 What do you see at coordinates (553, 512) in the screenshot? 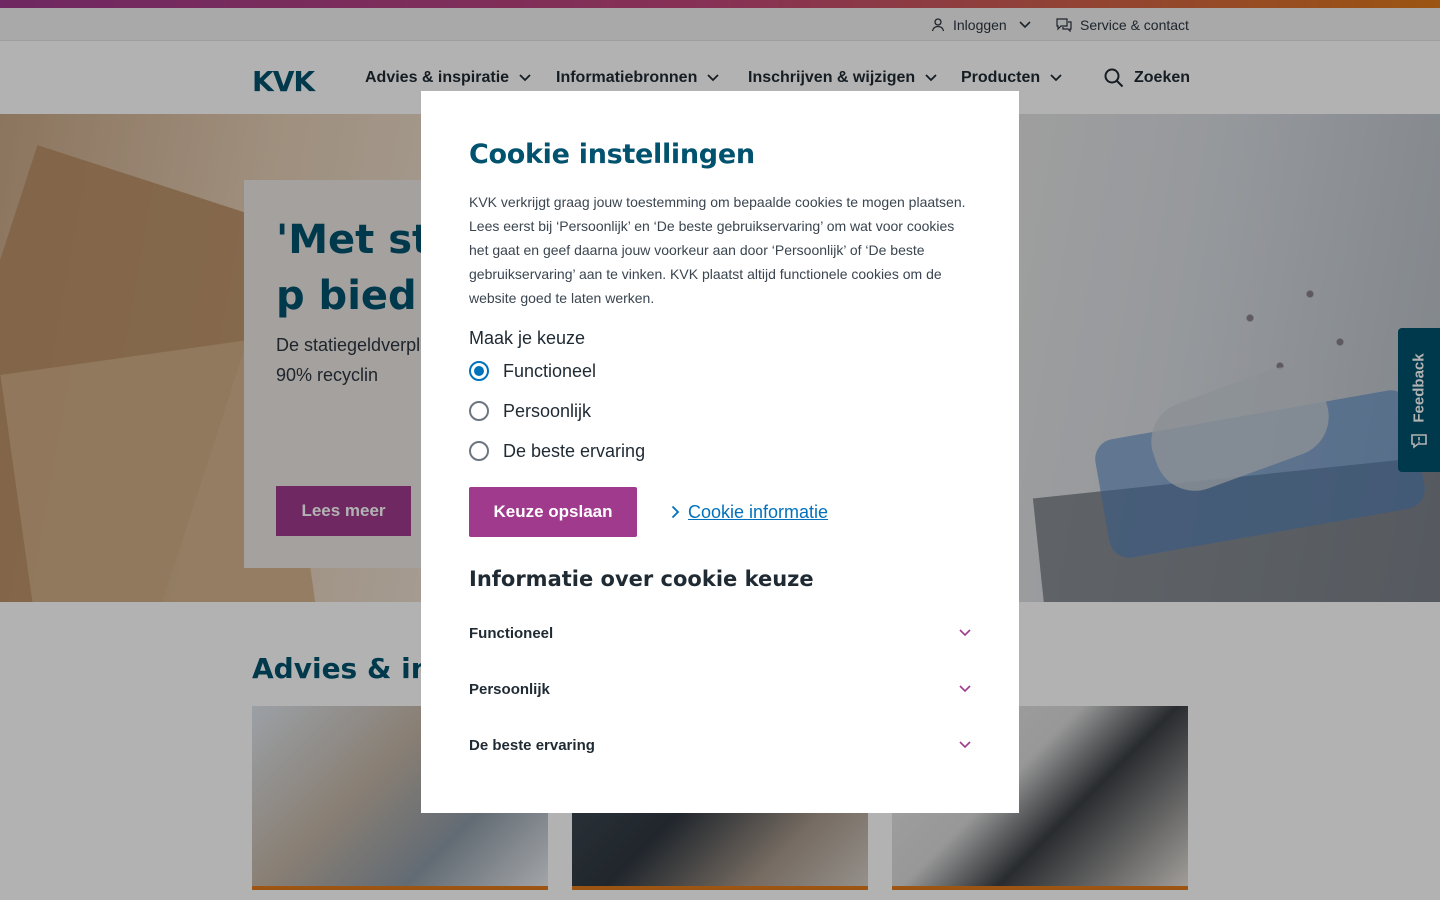
I see `save-choice-button: Keuze opslaan` at bounding box center [553, 512].